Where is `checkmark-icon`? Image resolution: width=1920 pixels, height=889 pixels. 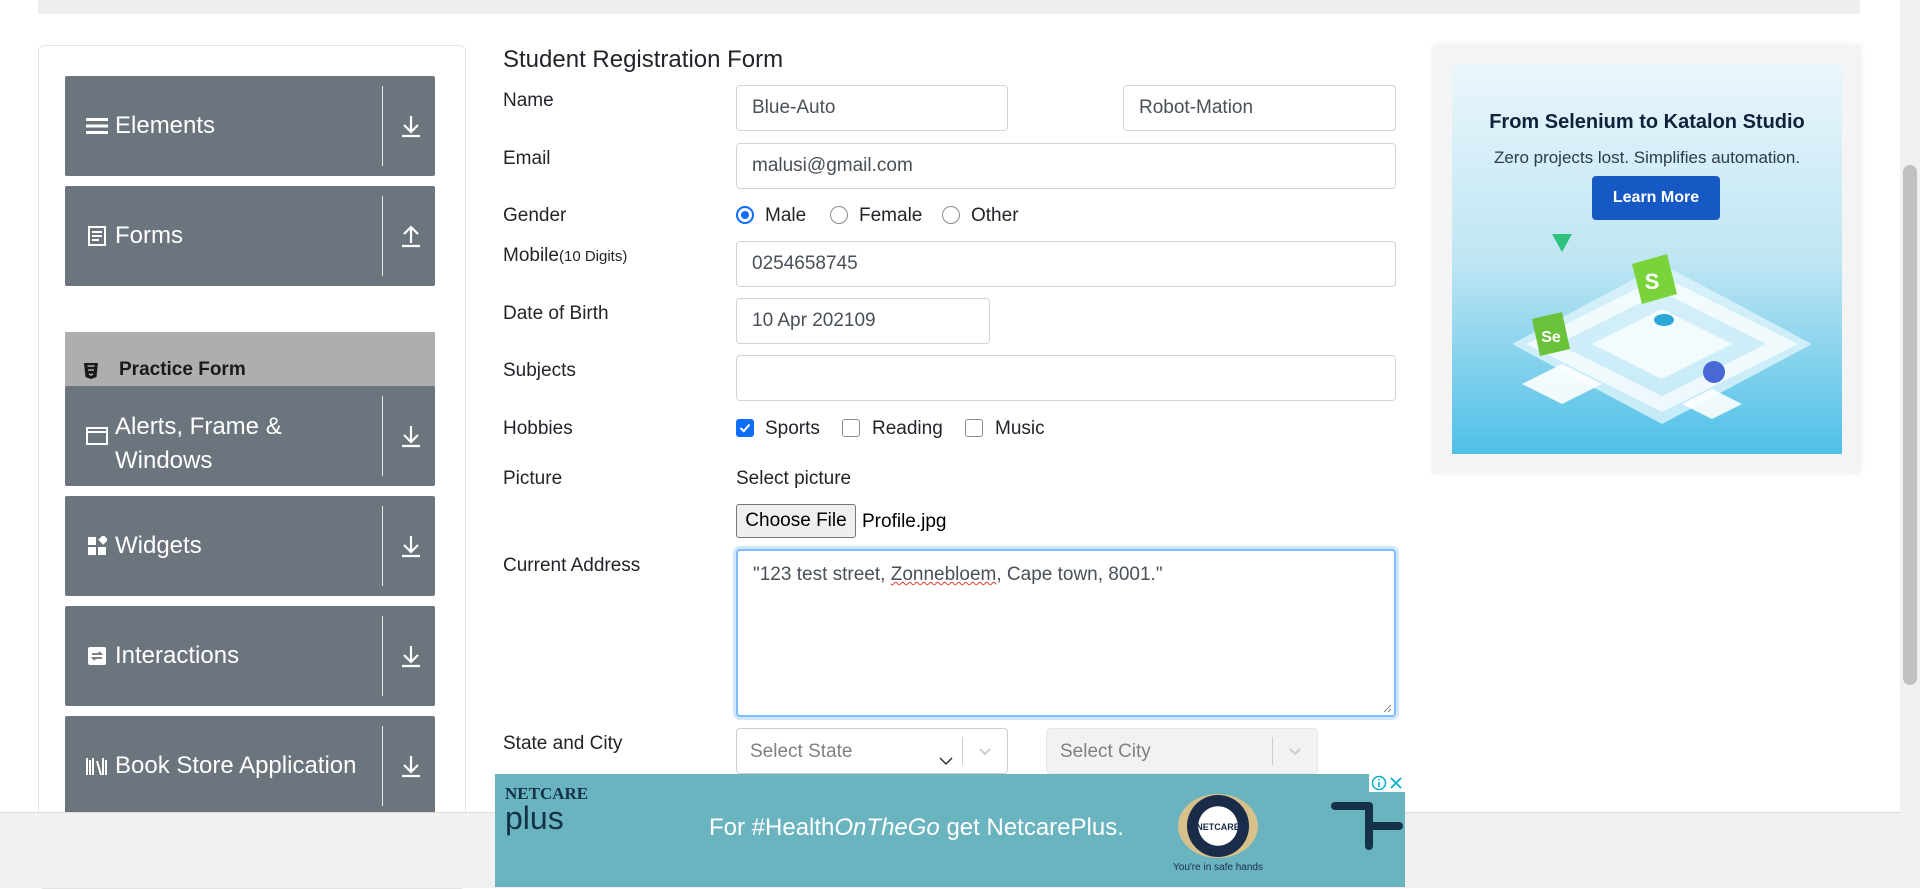 checkmark-icon is located at coordinates (745, 428).